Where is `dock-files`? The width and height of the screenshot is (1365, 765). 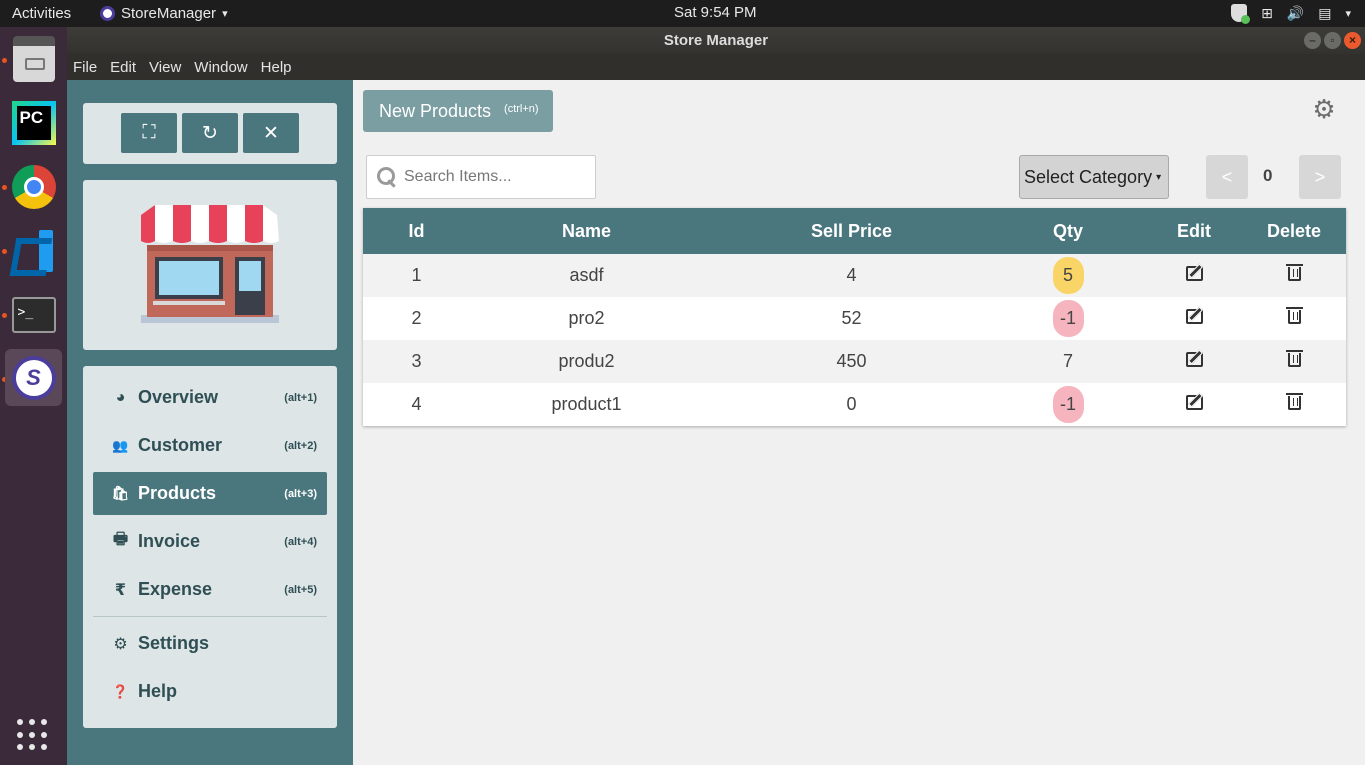
dock-files is located at coordinates (33, 58).